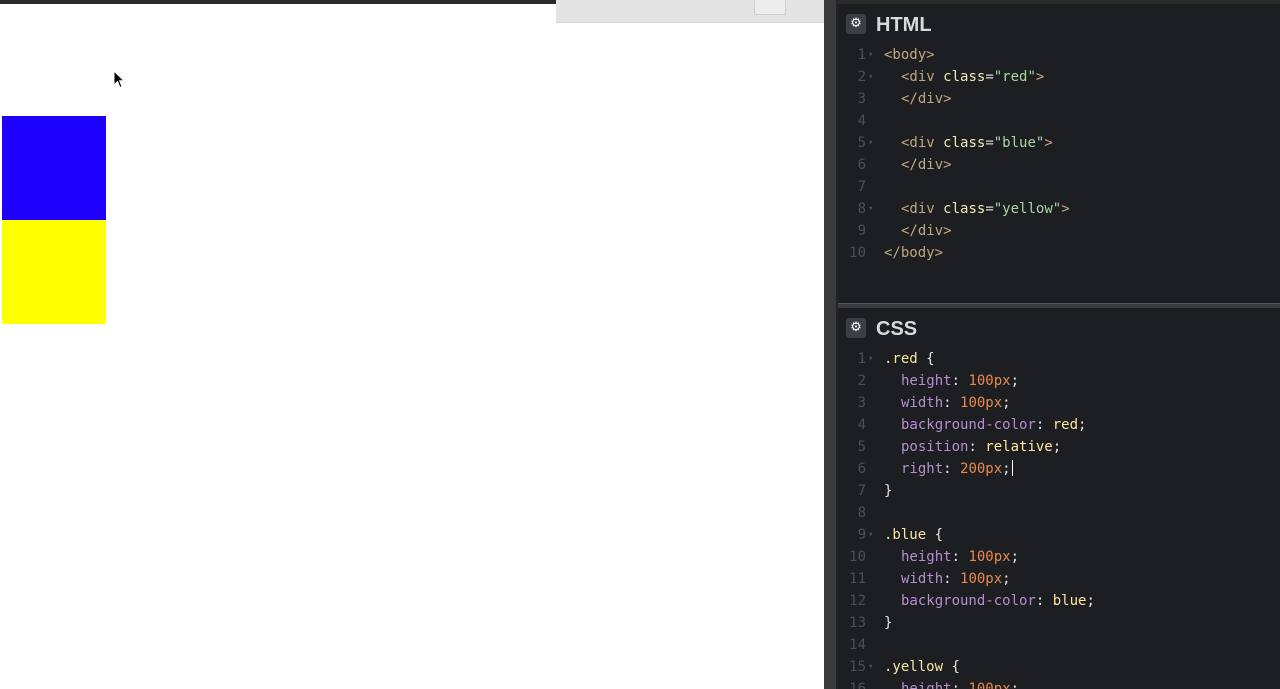 The width and height of the screenshot is (1280, 689). I want to click on code-line: 2 ▾ <div class="red">, so click(1059, 77).